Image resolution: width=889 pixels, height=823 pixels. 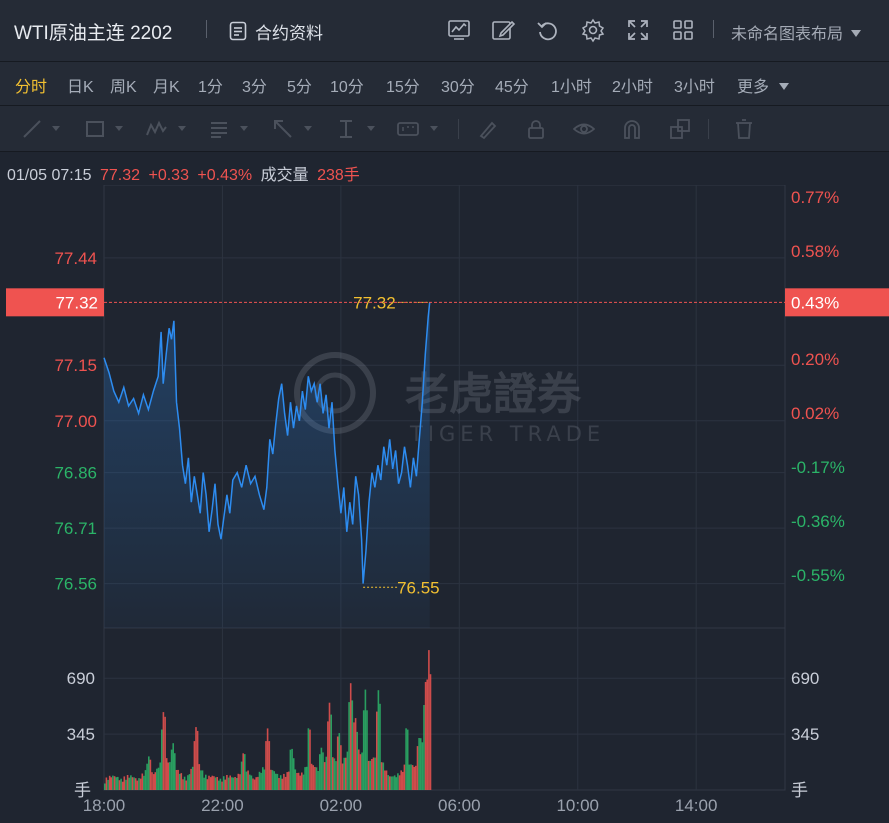 What do you see at coordinates (503, 30) in the screenshot?
I see `pencil-icon` at bounding box center [503, 30].